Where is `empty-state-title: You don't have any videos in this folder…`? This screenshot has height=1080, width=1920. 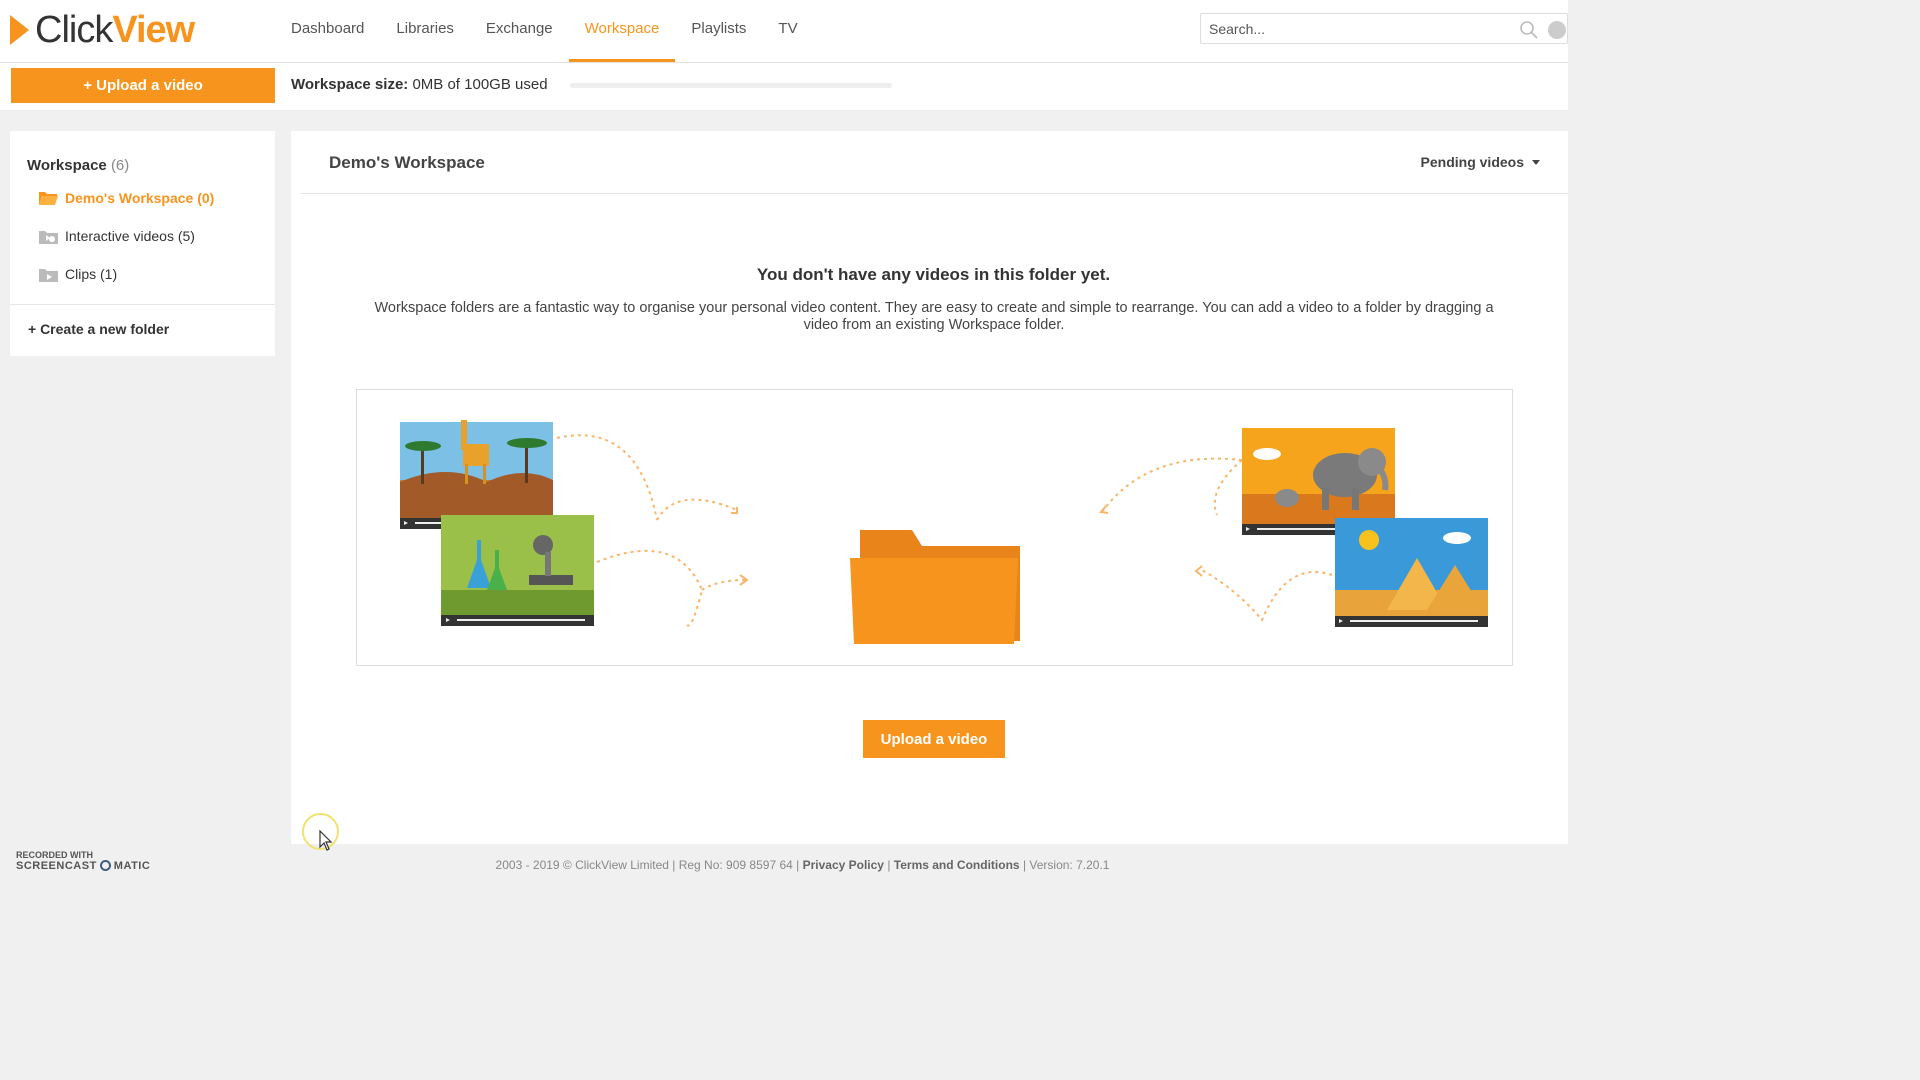
empty-state-title: You don't have any videos in this folder… is located at coordinates (933, 274).